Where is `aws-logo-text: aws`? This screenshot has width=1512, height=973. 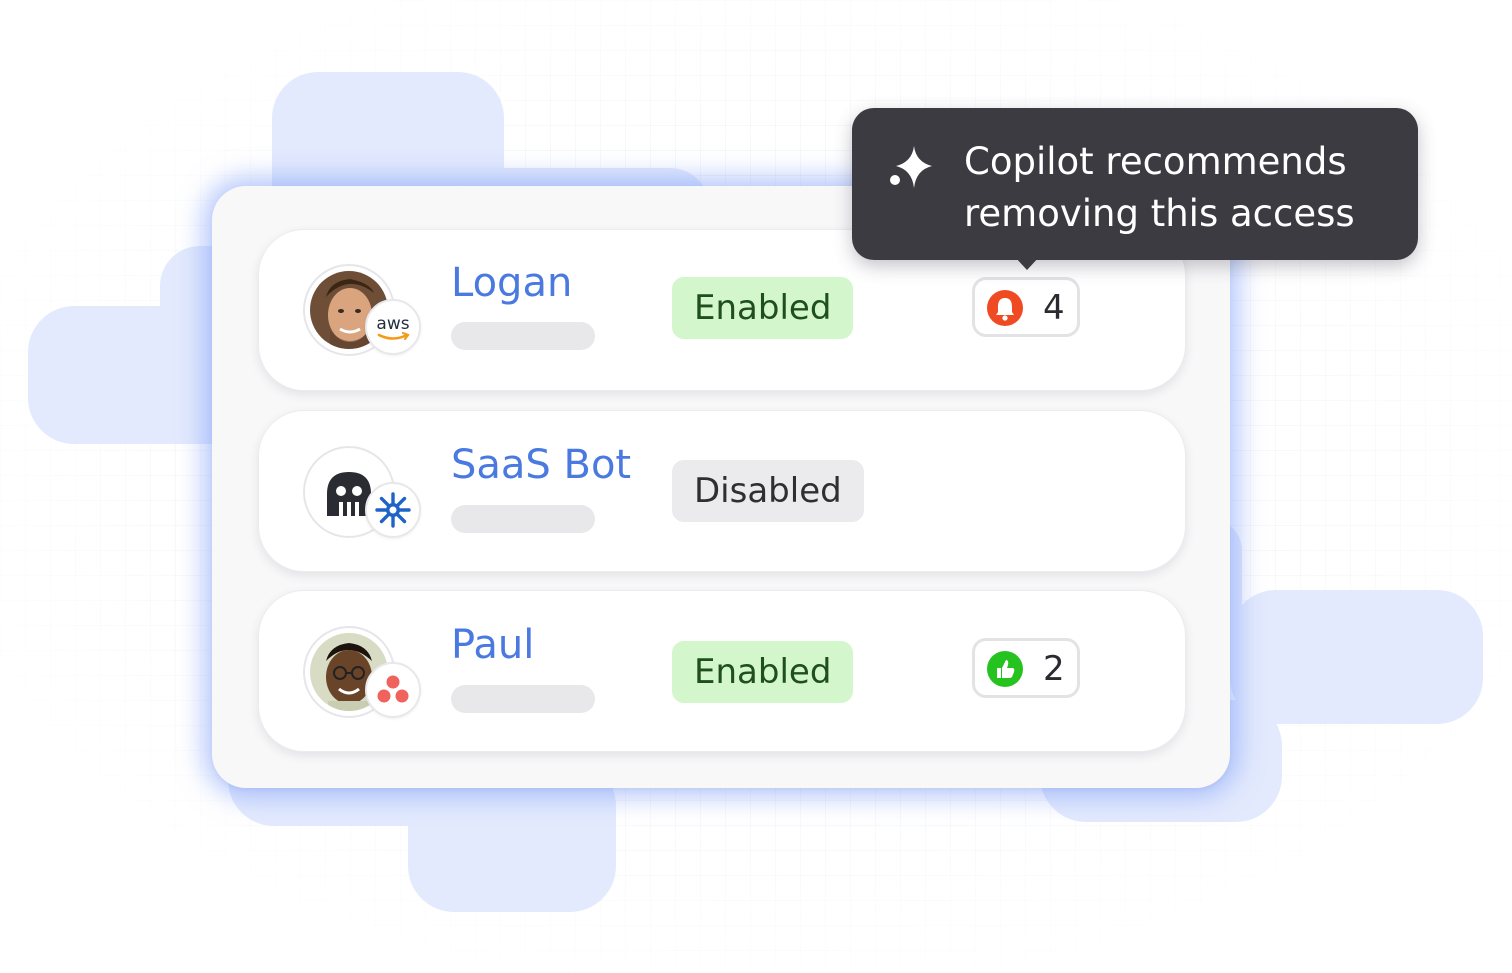
aws-logo-text: aws is located at coordinates (392, 324).